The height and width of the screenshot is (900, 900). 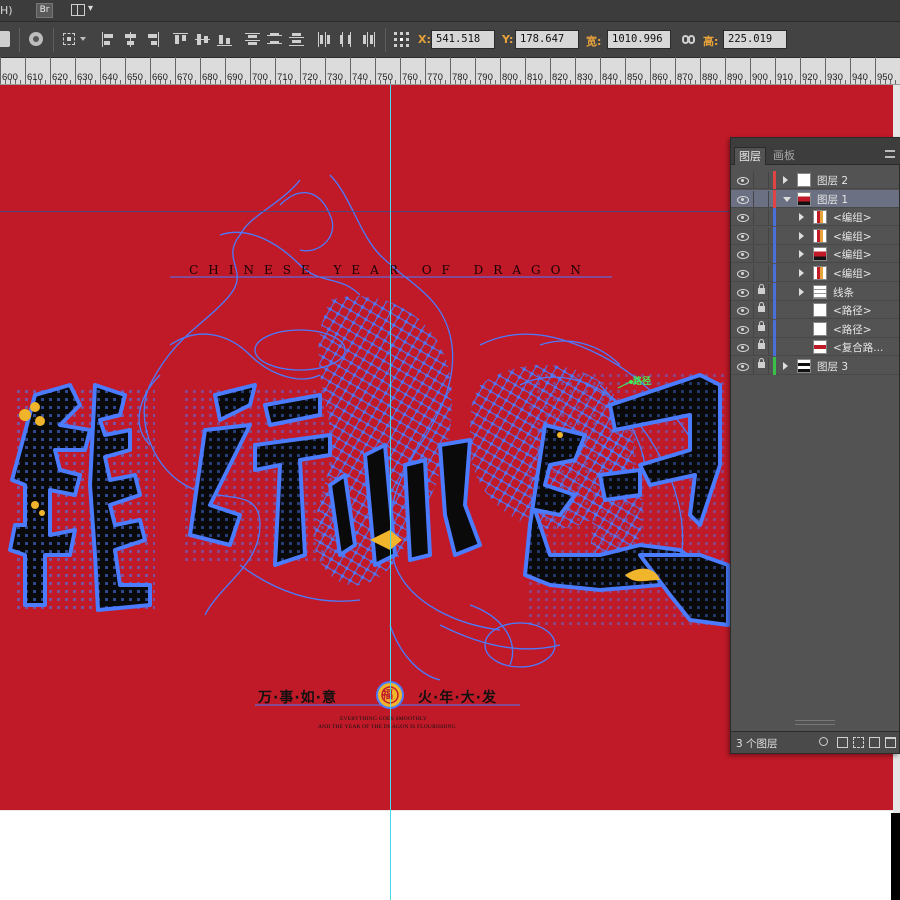 I want to click on panel-footer: 3 个图层, so click(x=815, y=742).